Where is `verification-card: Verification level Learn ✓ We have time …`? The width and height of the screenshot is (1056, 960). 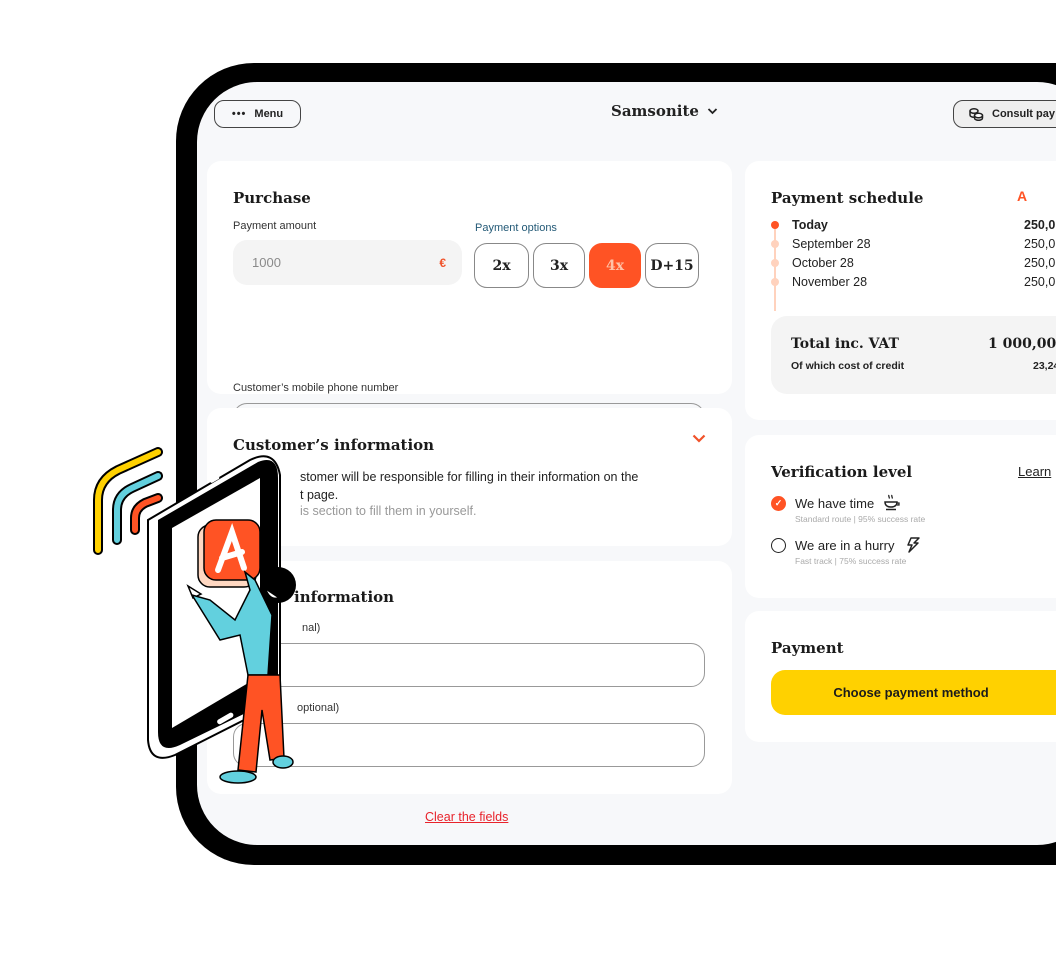
verification-card: Verification level Learn ✓ We have time … is located at coordinates (900, 516).